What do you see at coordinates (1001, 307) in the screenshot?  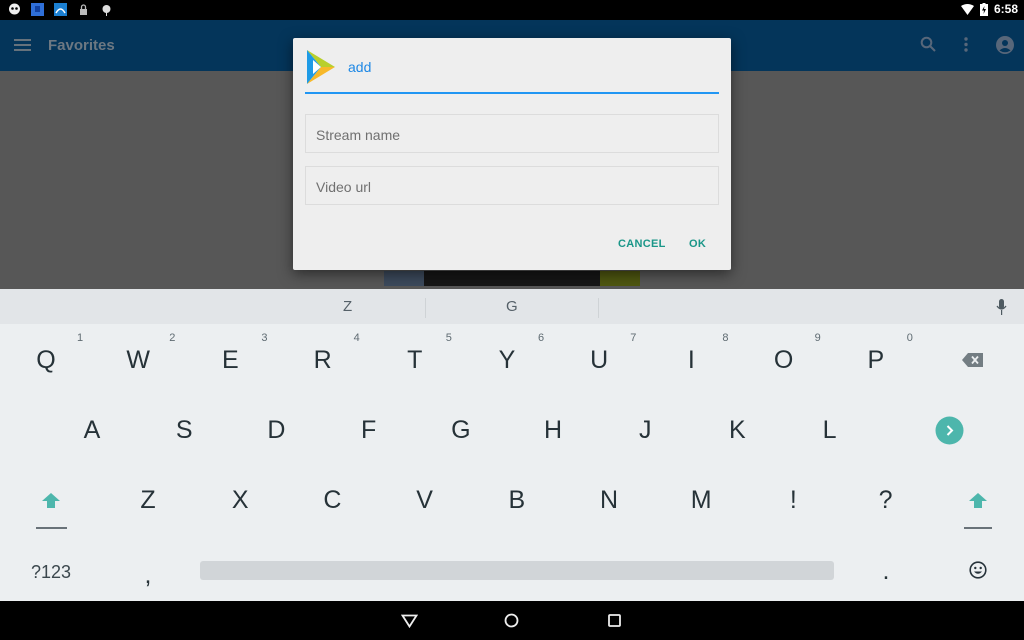 I see `microphone-icon` at bounding box center [1001, 307].